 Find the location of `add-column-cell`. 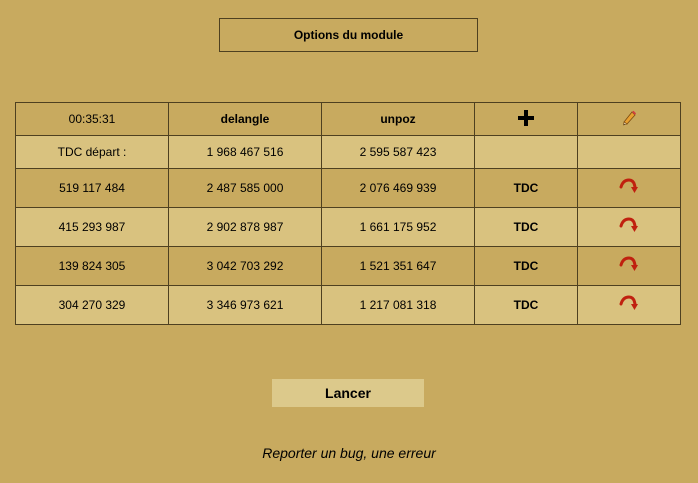

add-column-cell is located at coordinates (526, 119).